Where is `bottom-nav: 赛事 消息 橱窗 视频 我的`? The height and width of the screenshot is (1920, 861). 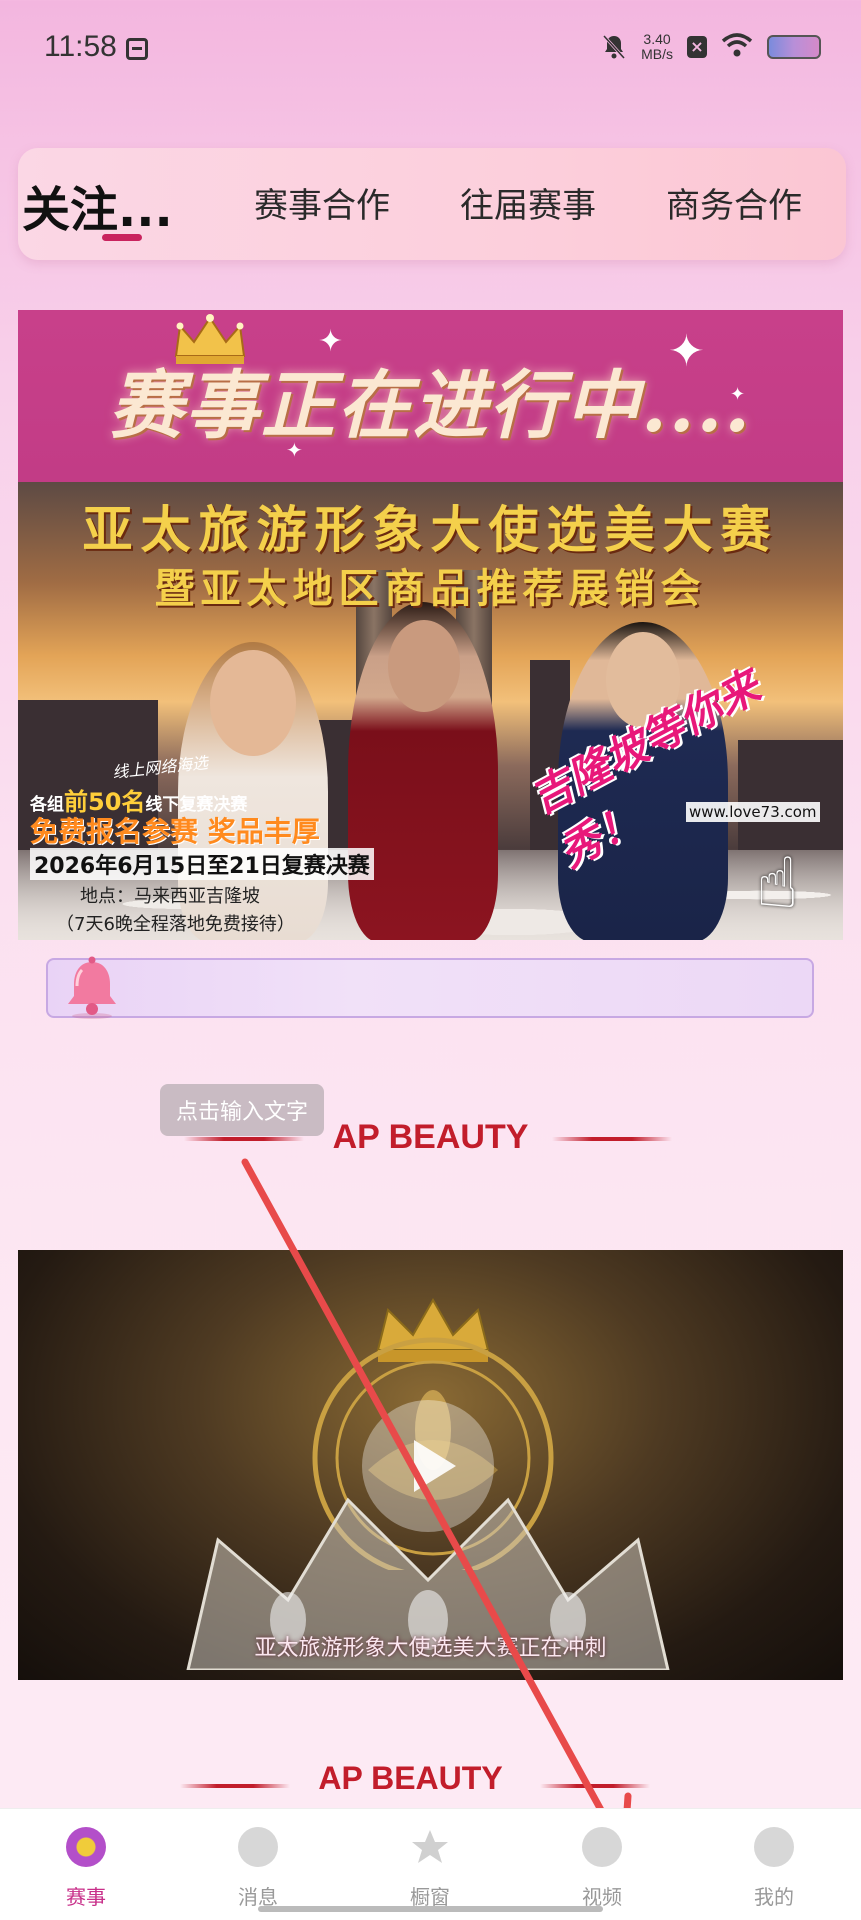
bottom-nav: 赛事 消息 橱窗 视频 我的 is located at coordinates (430, 1864).